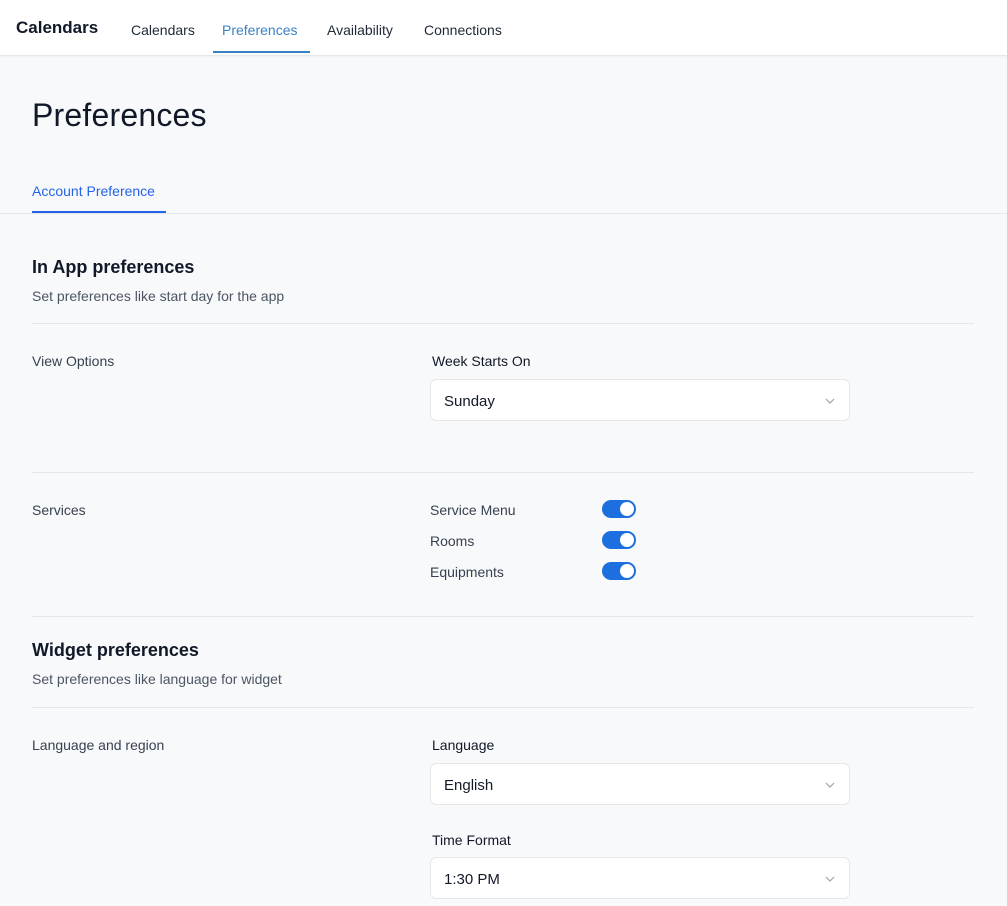 Image resolution: width=1007 pixels, height=906 pixels. Describe the element at coordinates (115, 650) in the screenshot. I see `widget-section-title: Widget preferences` at that location.